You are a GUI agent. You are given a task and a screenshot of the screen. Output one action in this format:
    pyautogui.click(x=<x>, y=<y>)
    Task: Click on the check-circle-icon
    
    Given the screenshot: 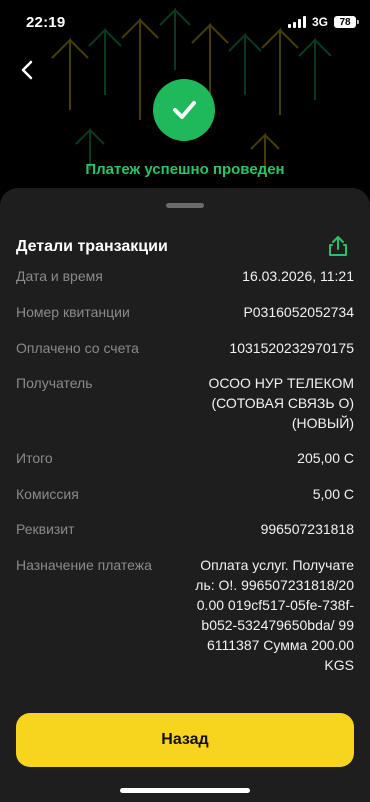 What is the action you would take?
    pyautogui.click(x=184, y=110)
    